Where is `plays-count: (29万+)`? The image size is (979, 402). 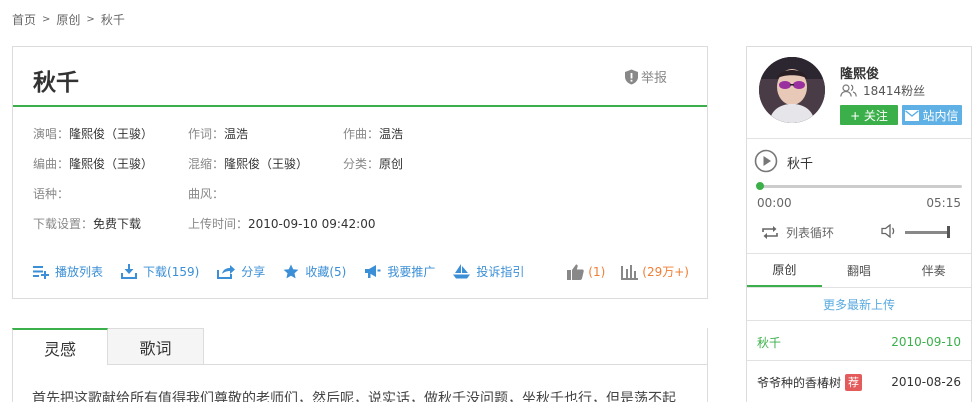
plays-count: (29万+) is located at coordinates (665, 272).